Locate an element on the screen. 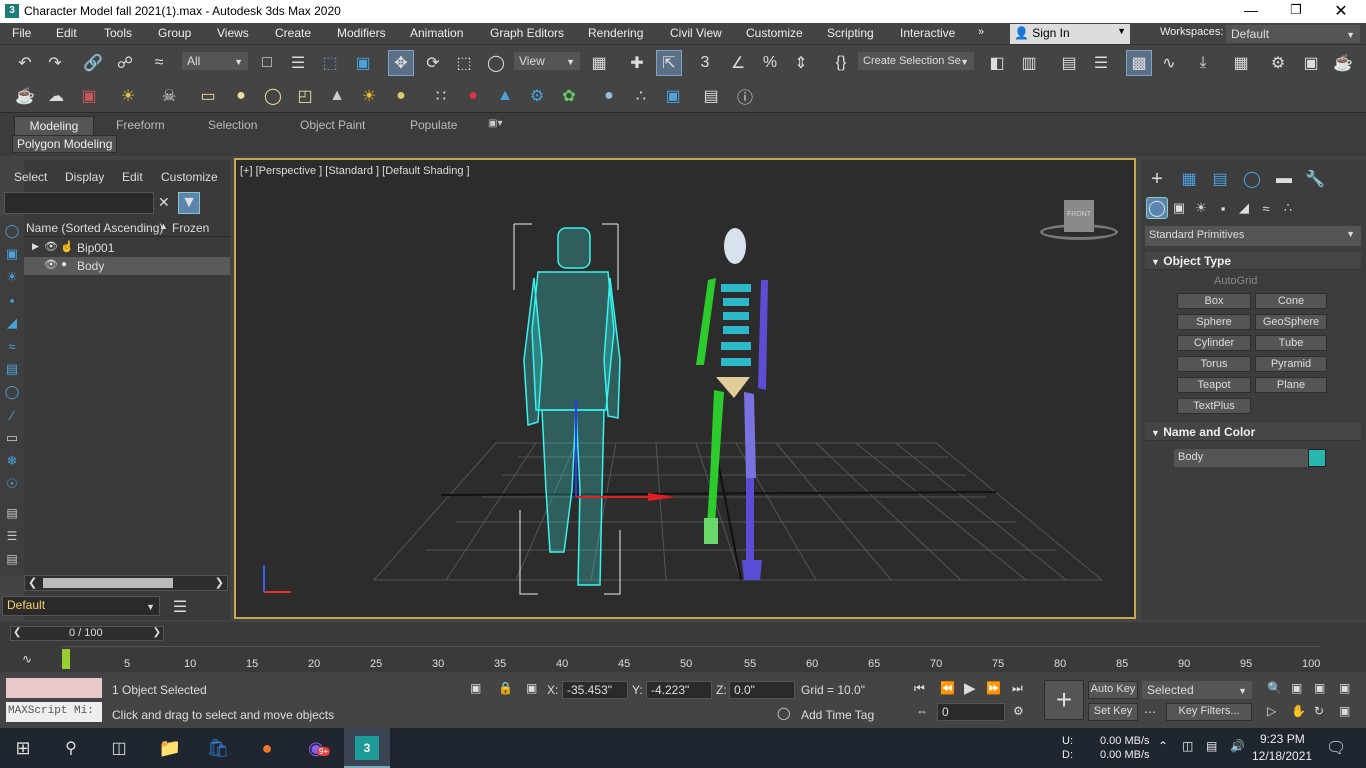  rectangular-selection-icon: ⬚ is located at coordinates (330, 63).